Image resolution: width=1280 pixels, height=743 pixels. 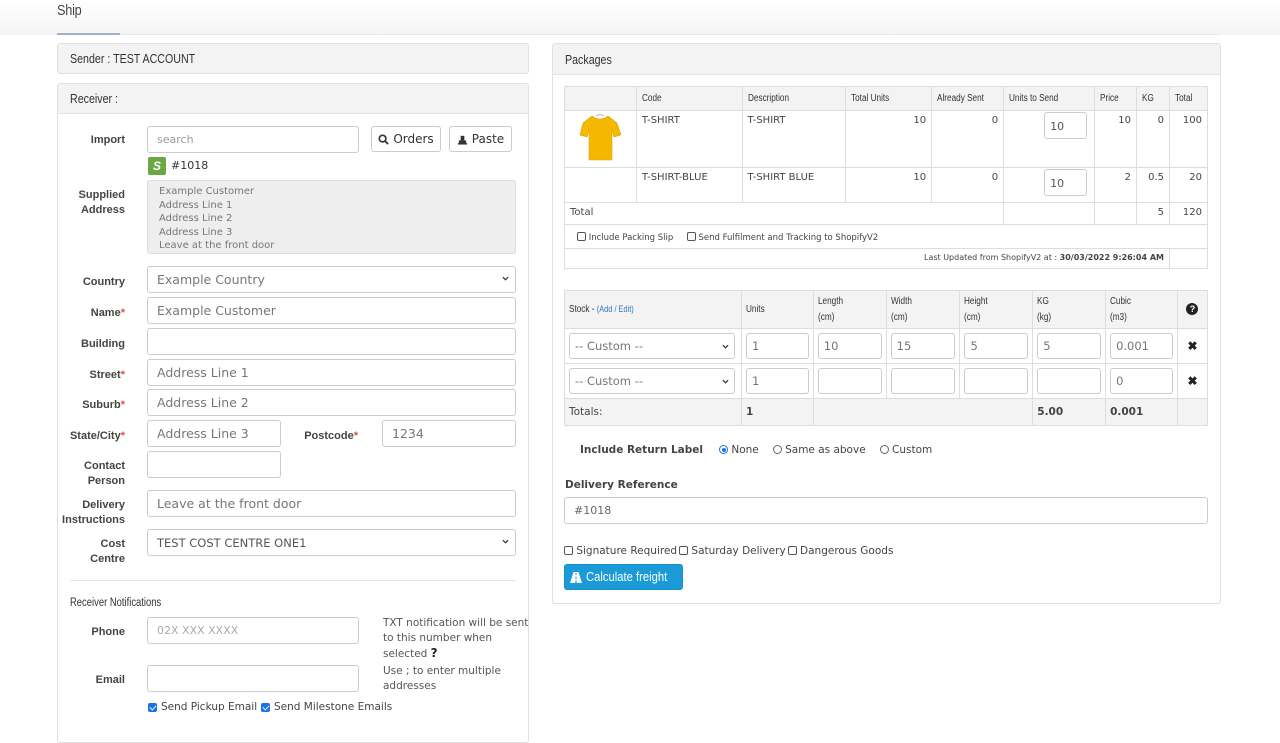 What do you see at coordinates (505, 278) in the screenshot?
I see `chevron-down-icon` at bounding box center [505, 278].